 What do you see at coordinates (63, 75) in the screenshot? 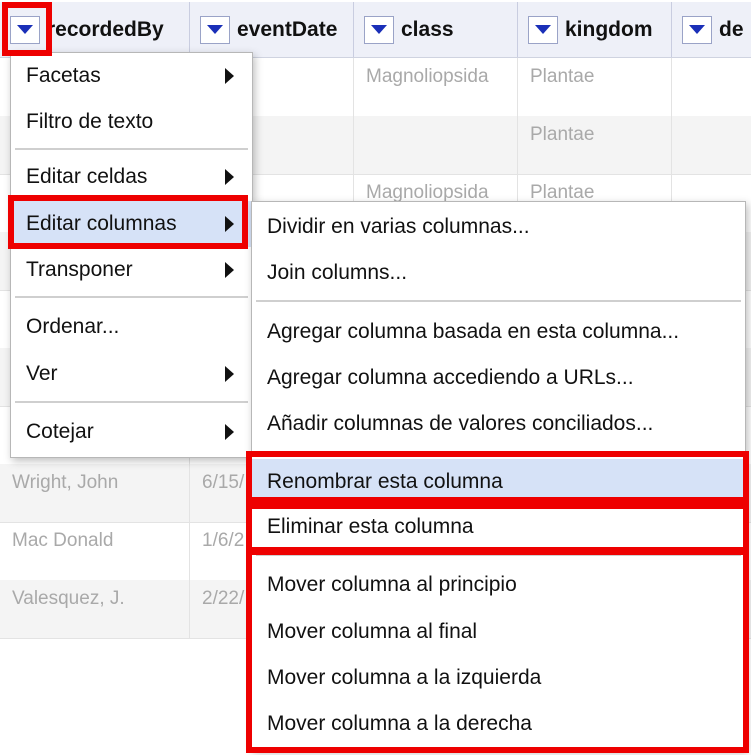
I see `menu-item-label: Facetas` at bounding box center [63, 75].